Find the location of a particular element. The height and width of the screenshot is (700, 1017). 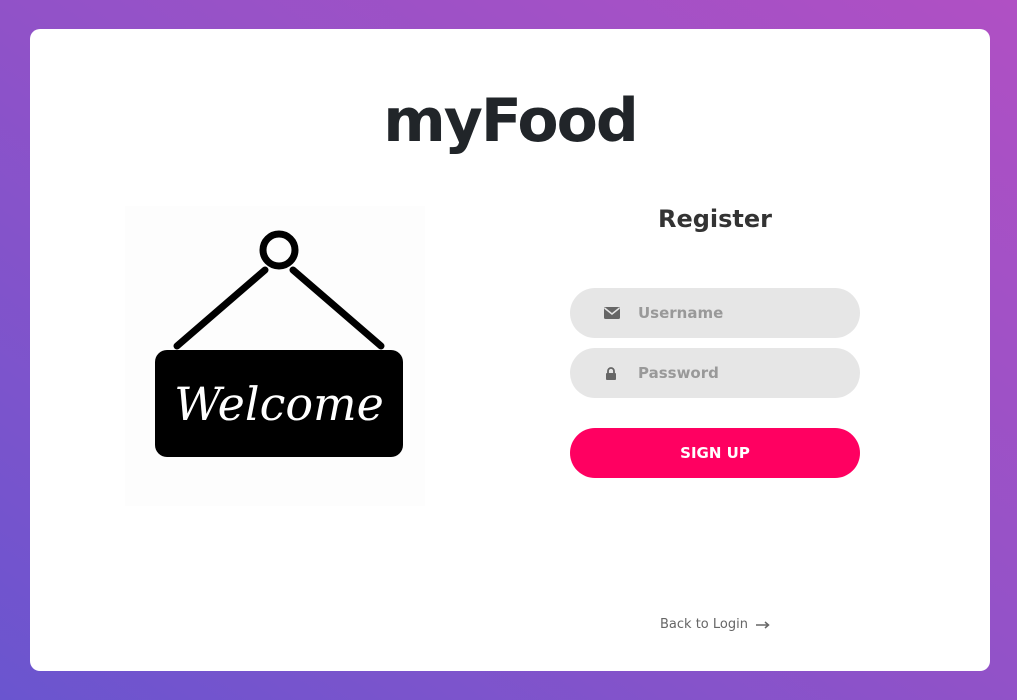

password-field is located at coordinates (715, 373).